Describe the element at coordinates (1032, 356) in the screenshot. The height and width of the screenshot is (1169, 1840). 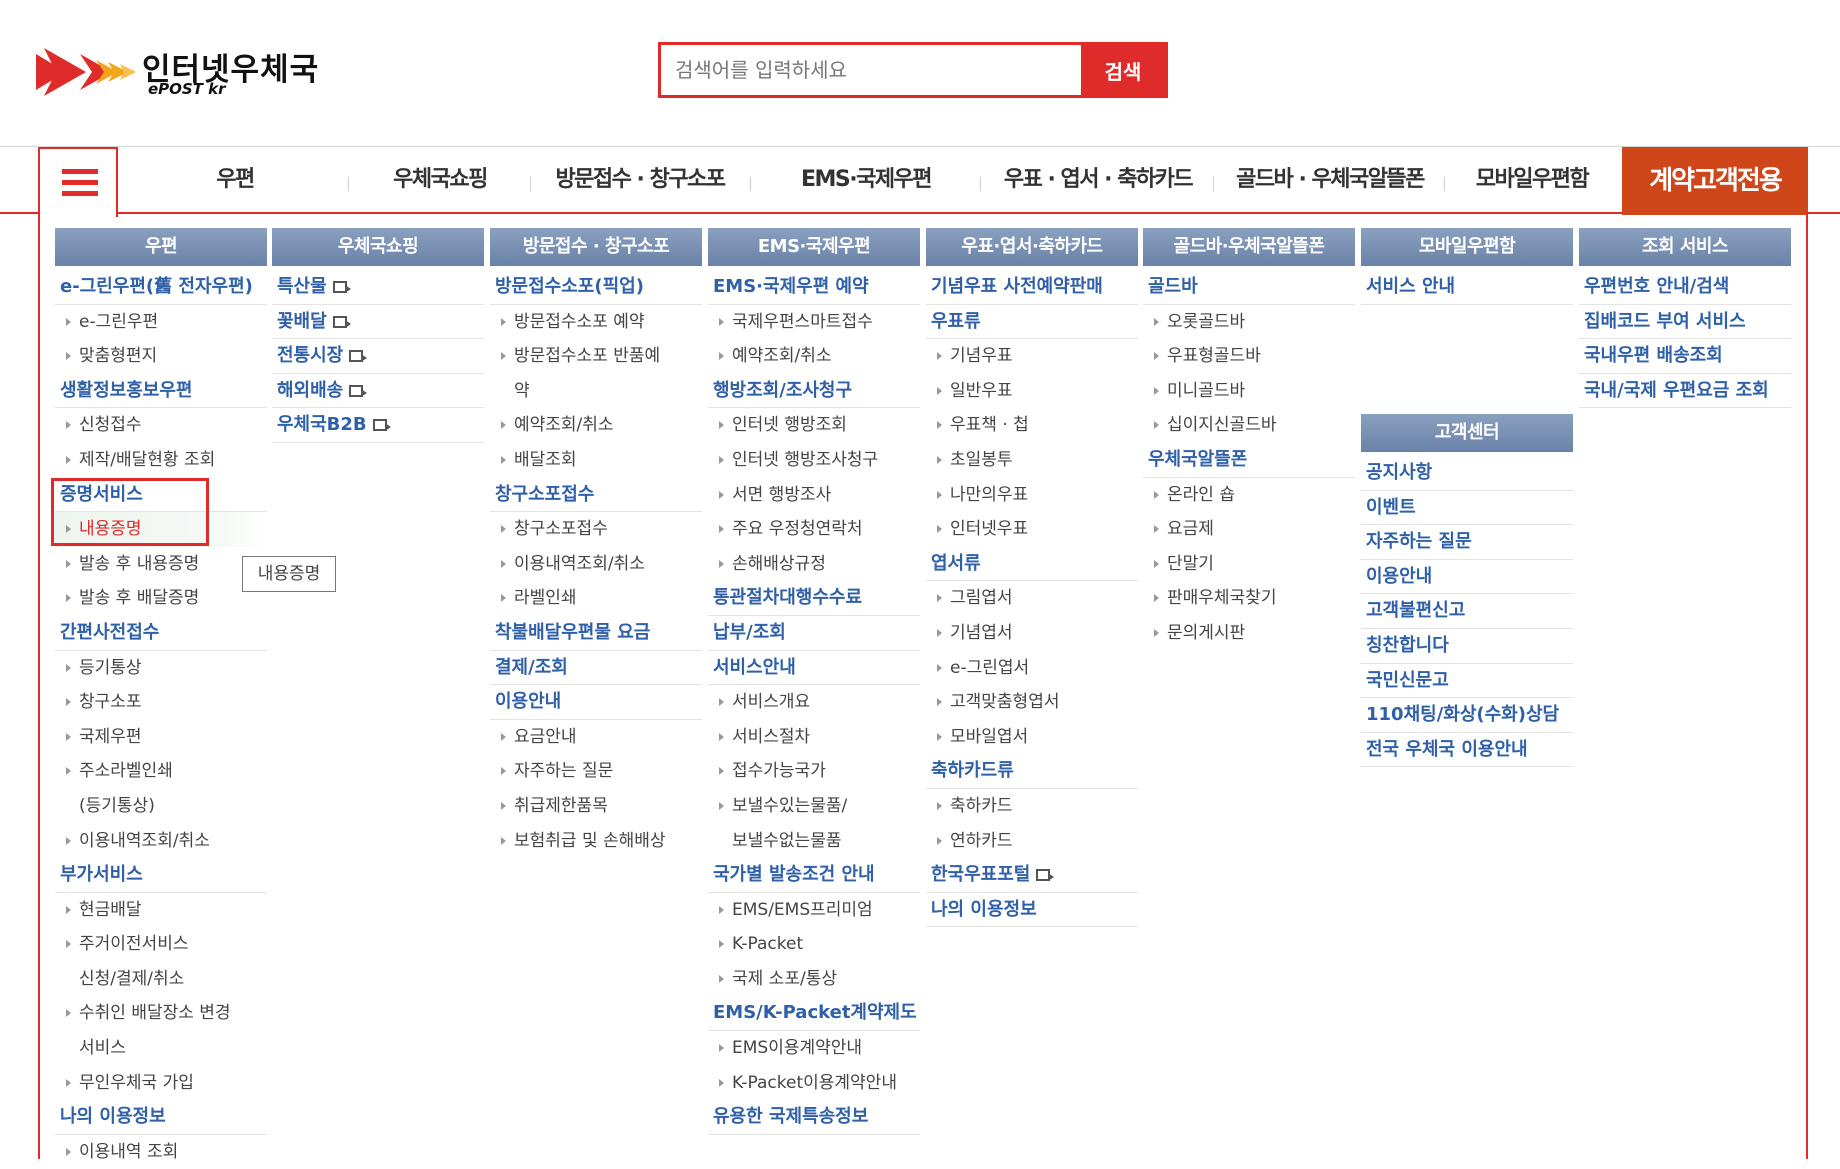
I see `menu-item-link: 기념우표` at that location.